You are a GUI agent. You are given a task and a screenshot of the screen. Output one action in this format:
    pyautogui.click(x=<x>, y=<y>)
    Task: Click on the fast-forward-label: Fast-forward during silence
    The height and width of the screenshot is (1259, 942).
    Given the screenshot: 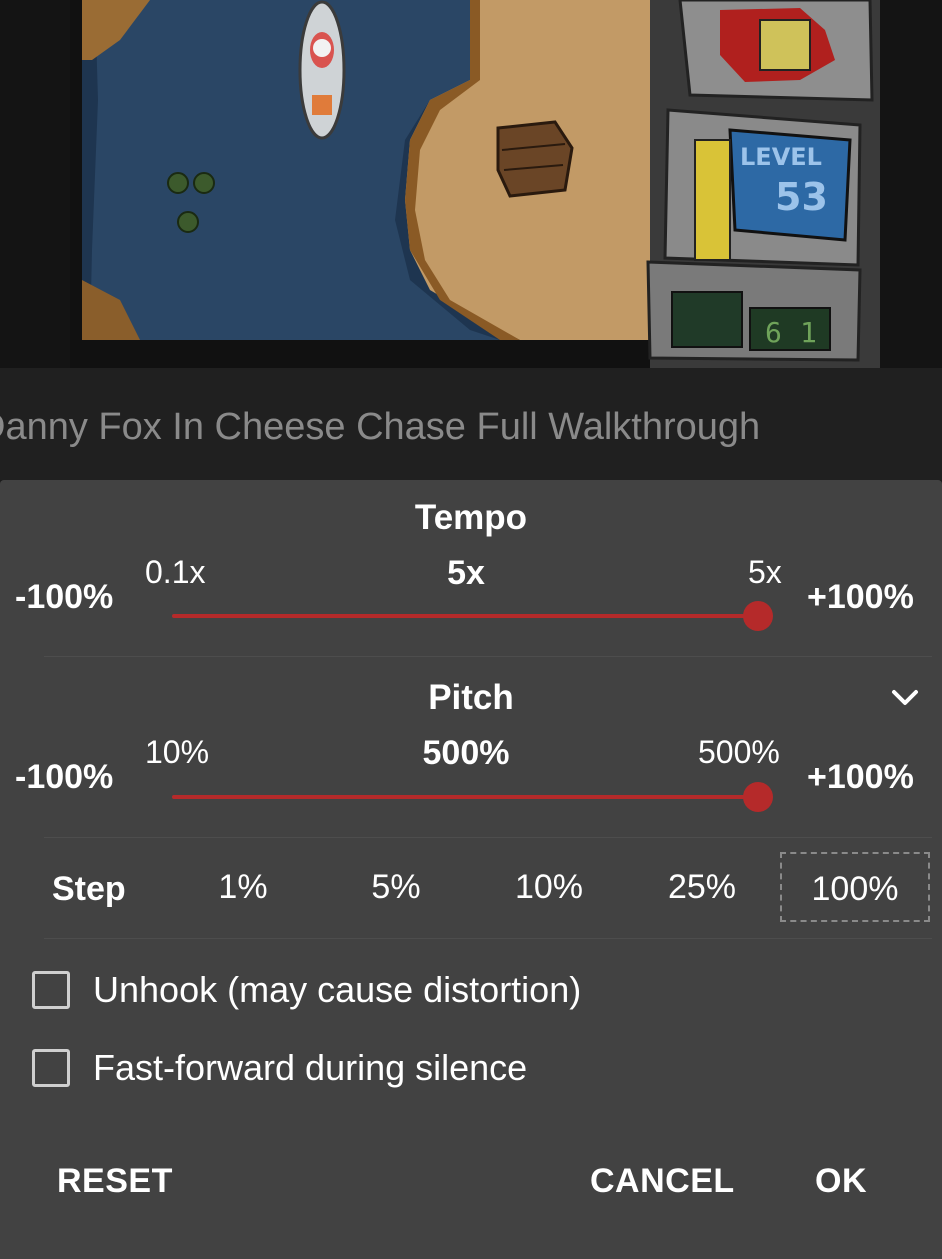 What is the action you would take?
    pyautogui.click(x=310, y=1067)
    